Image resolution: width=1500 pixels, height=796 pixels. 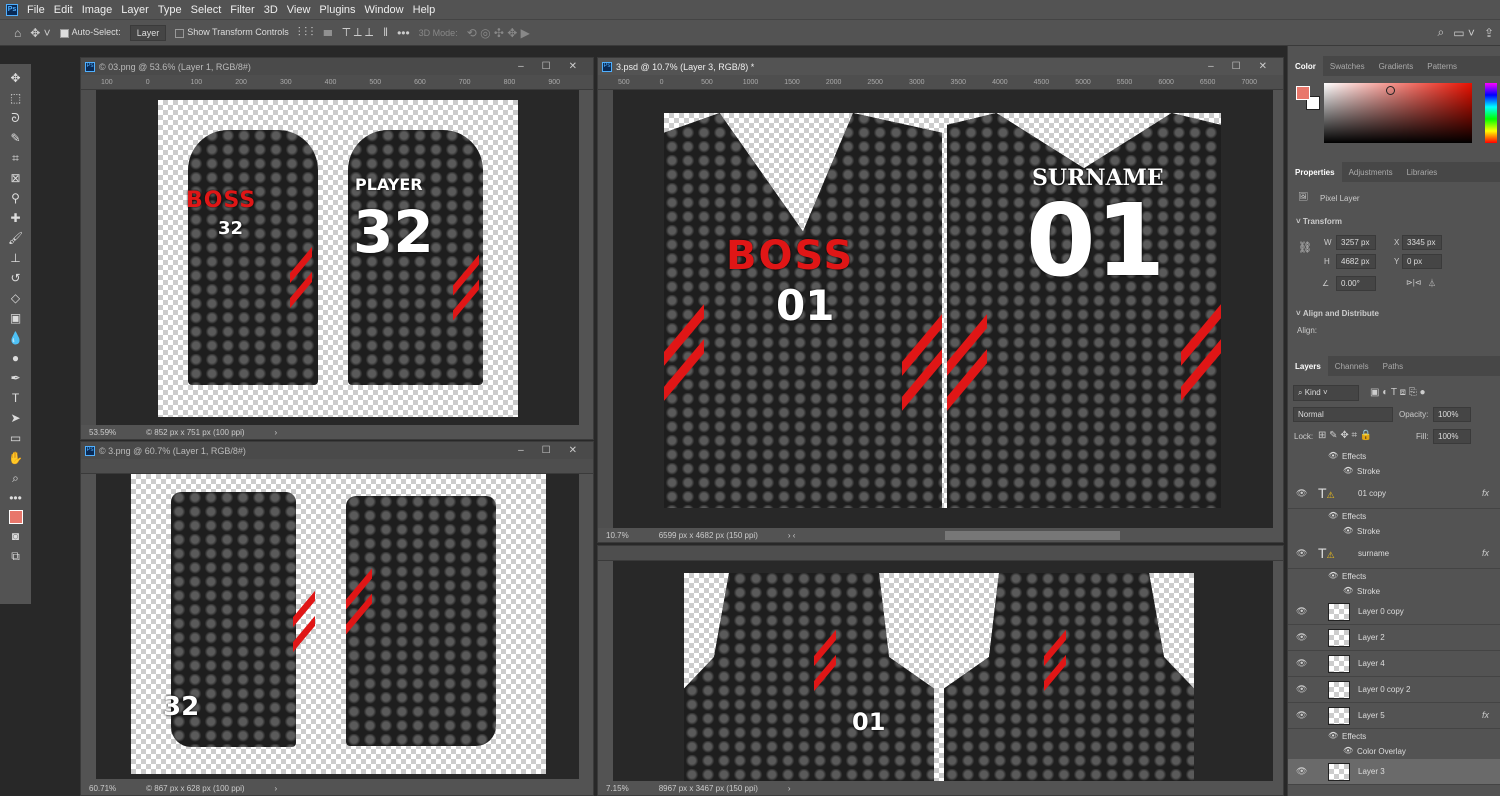 I want to click on type-tool-icon: T, so click(x=15, y=398).